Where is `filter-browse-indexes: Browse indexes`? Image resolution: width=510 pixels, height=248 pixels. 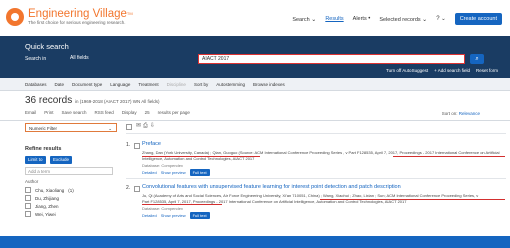
filter-browse-indexes: Browse indexes is located at coordinates (269, 84).